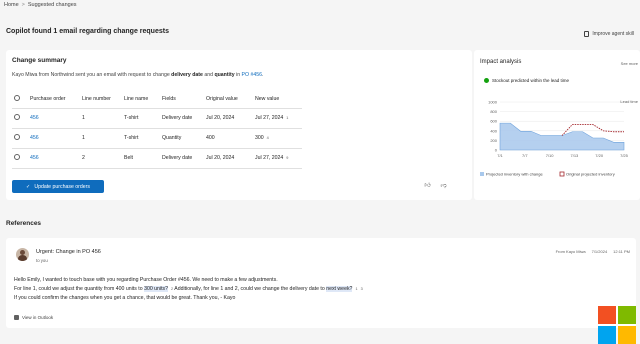  I want to click on y-tick-label: 1000, so click(493, 102).